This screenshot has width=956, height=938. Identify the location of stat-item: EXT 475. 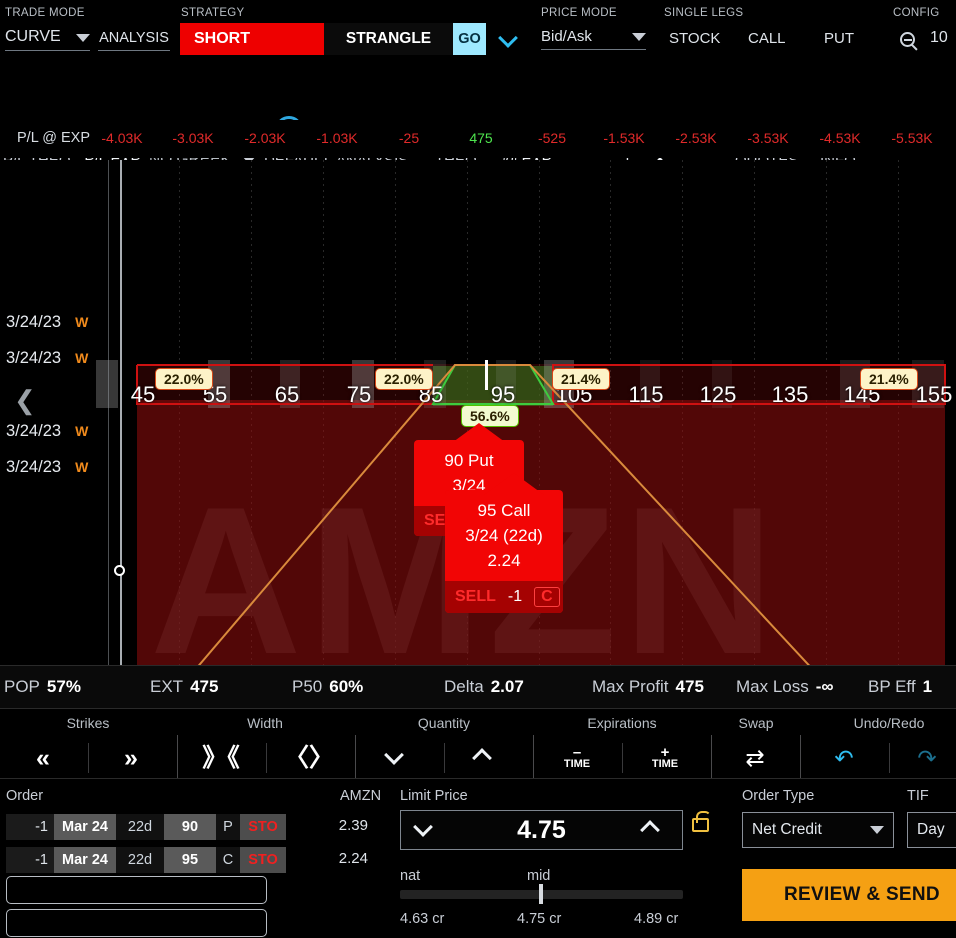
(184, 687).